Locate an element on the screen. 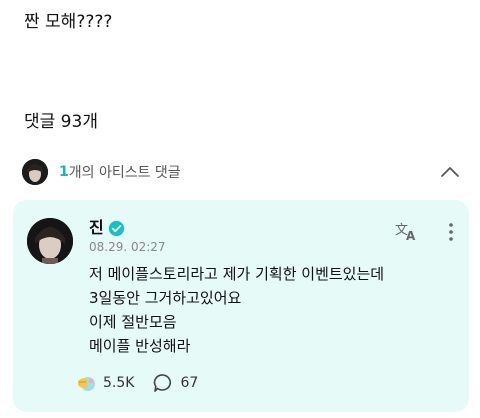 This screenshot has width=480, height=418. post-text: 짠 모해???? is located at coordinates (68, 22).